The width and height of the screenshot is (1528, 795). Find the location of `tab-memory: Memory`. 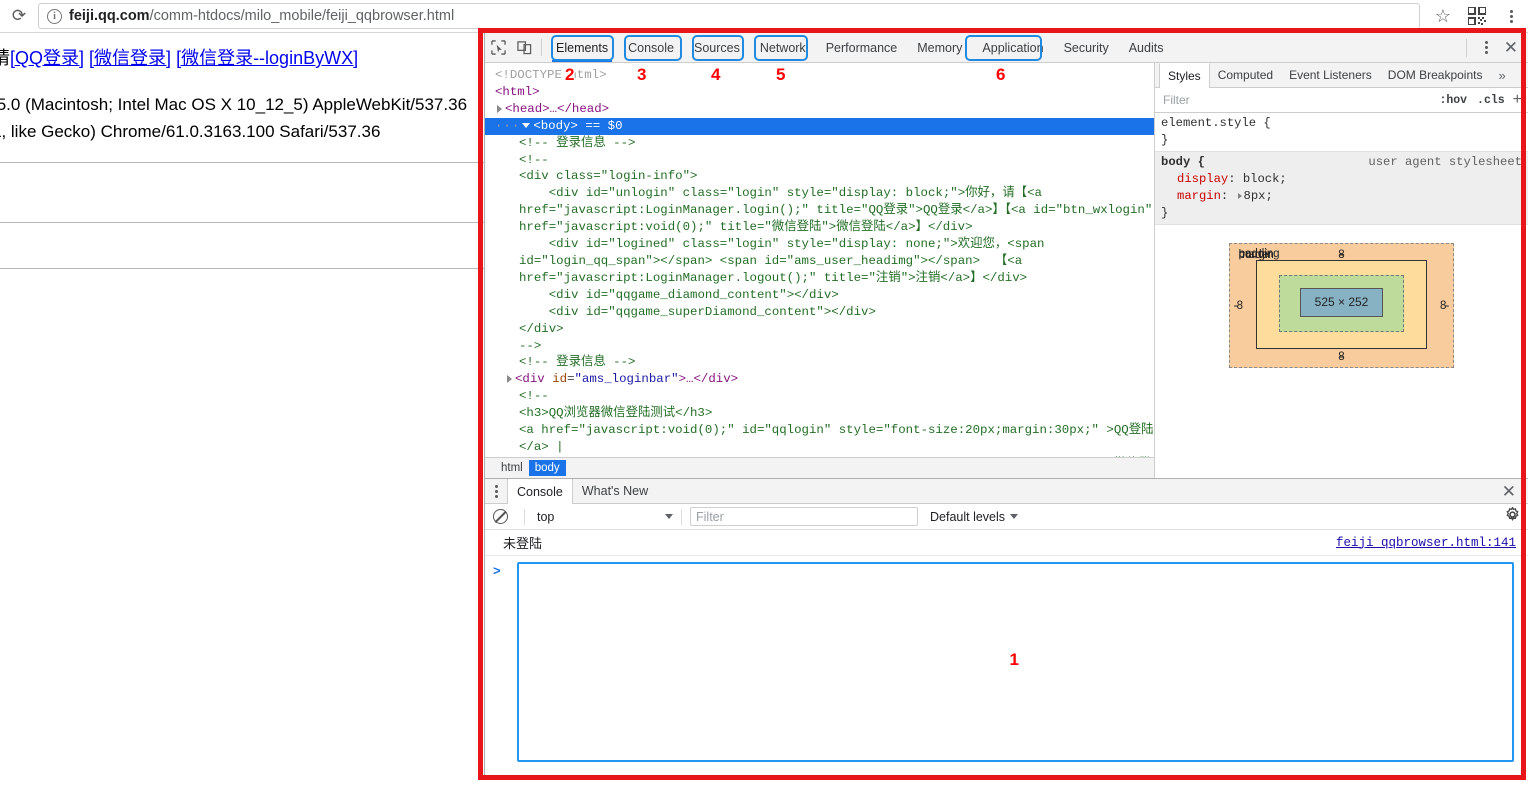

tab-memory: Memory is located at coordinates (939, 47).